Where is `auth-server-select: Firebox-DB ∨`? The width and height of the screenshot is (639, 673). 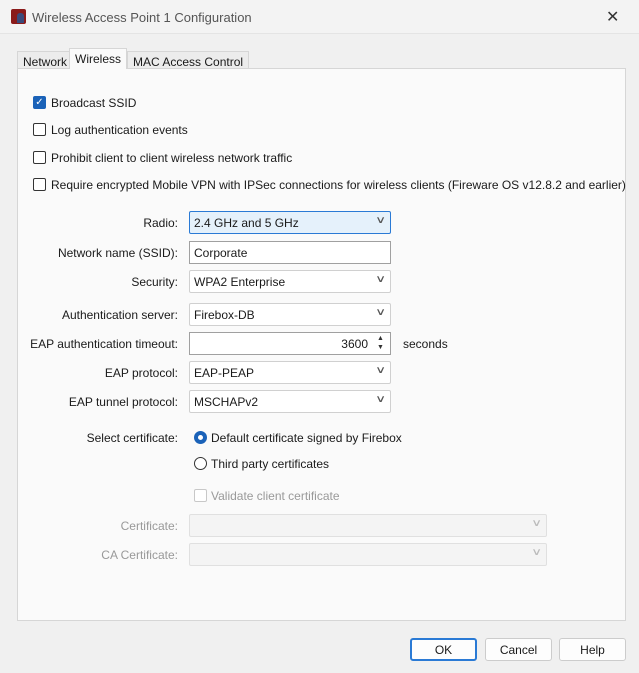 auth-server-select: Firebox-DB ∨ is located at coordinates (290, 314).